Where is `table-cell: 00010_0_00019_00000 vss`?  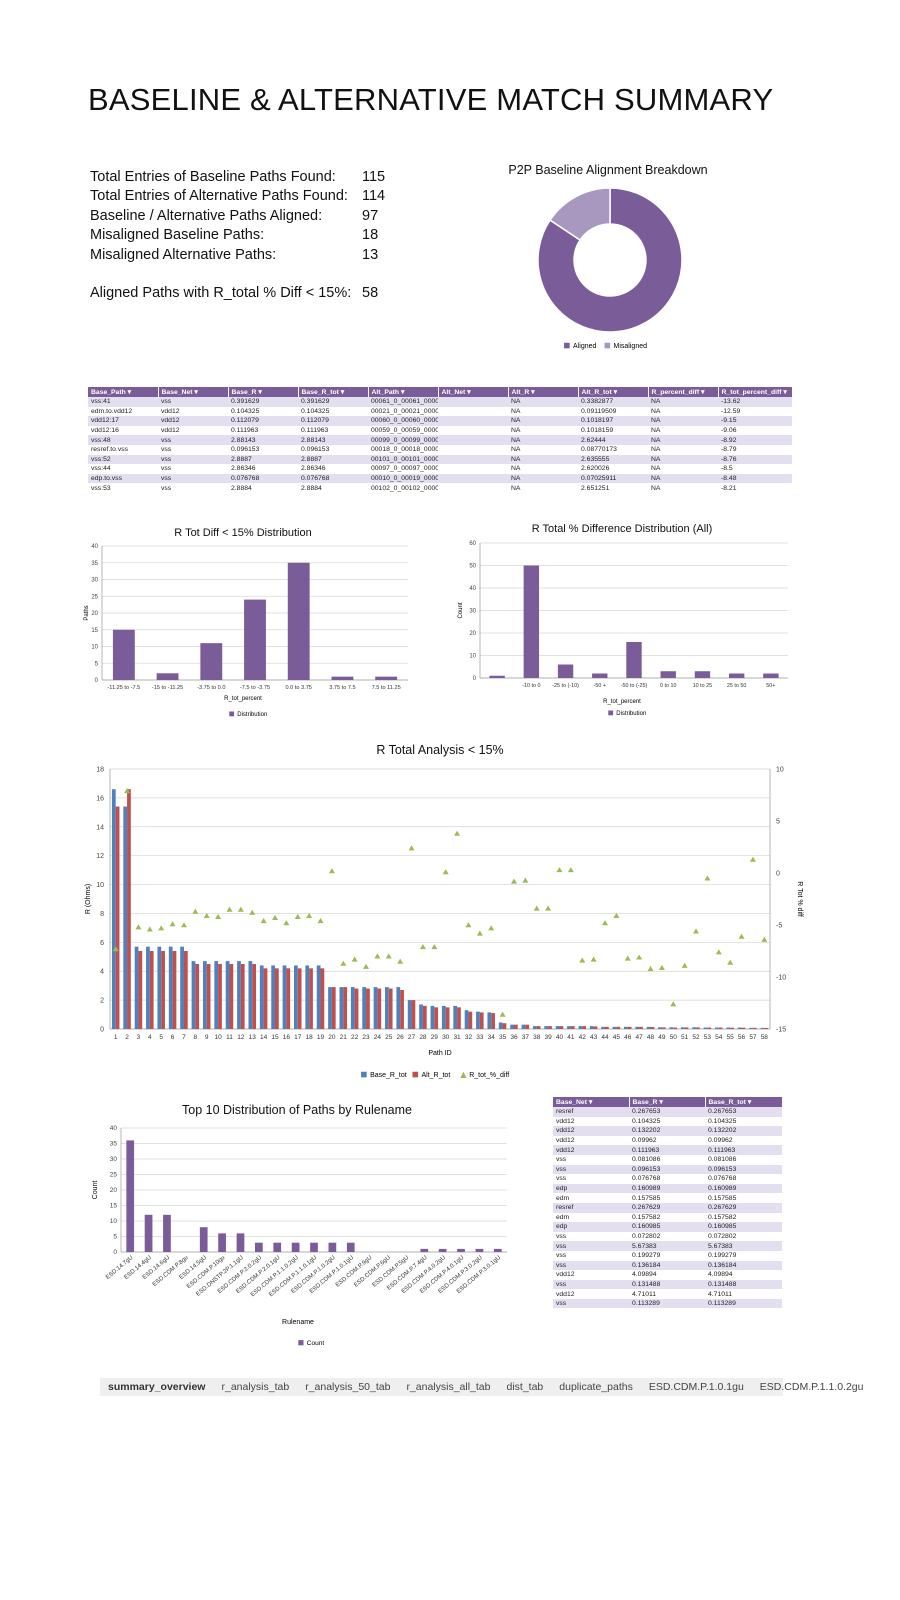
table-cell: 00010_0_00019_00000 vss is located at coordinates (403, 478).